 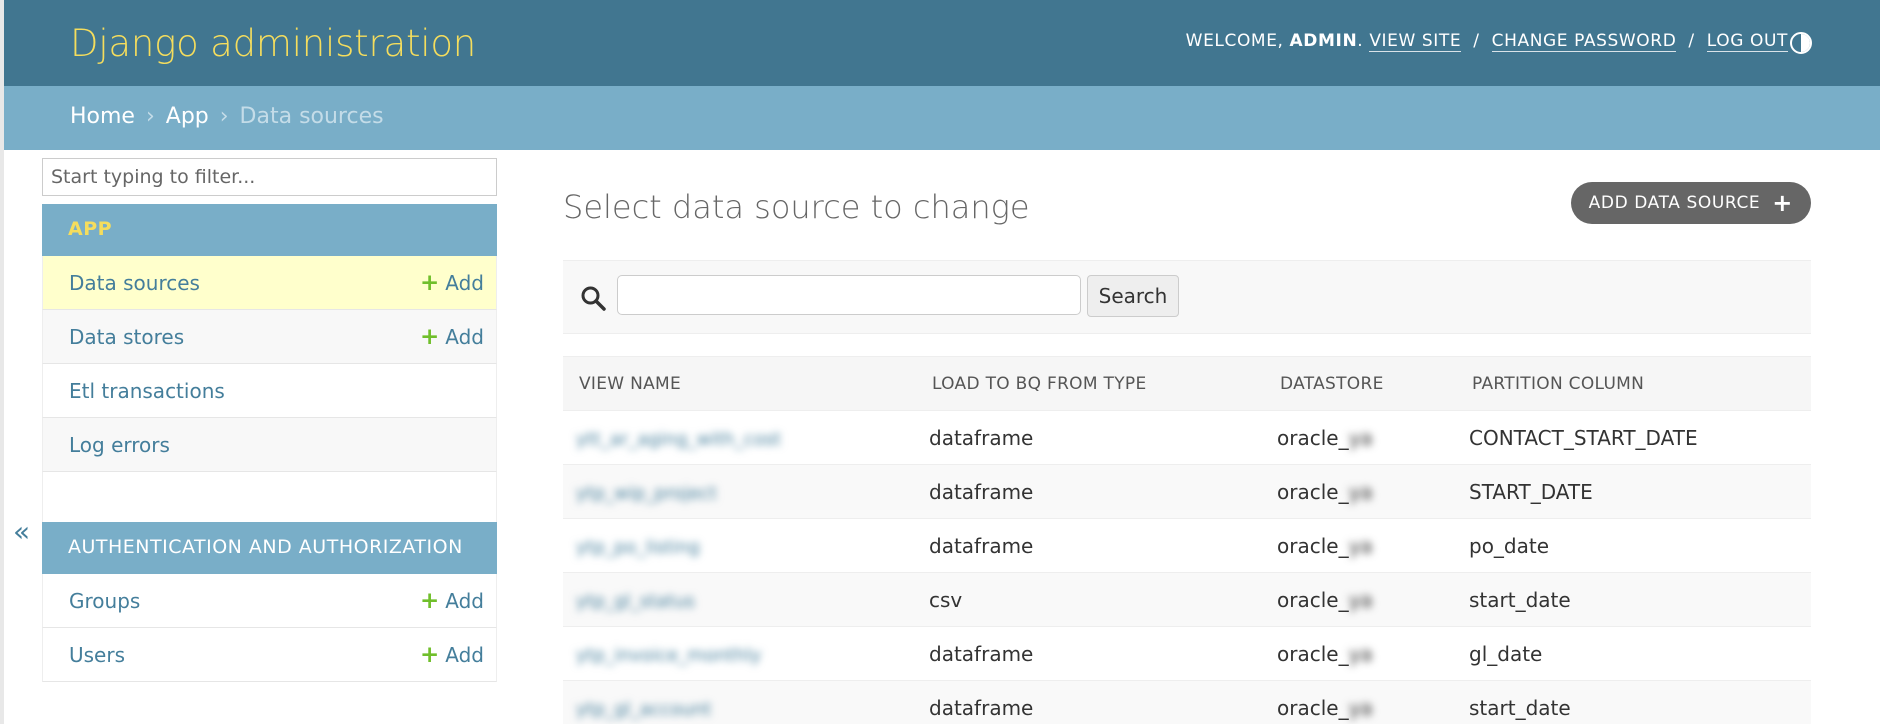 What do you see at coordinates (97, 655) in the screenshot?
I see `sidebar-item-label: Users` at bounding box center [97, 655].